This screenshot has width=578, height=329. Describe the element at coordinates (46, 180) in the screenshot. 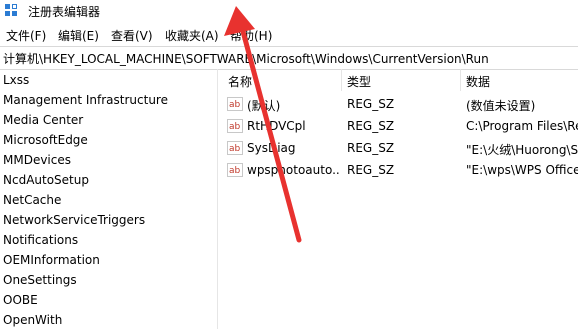

I see `tree-item-ncdautosetup: NcdAutoSetup` at that location.